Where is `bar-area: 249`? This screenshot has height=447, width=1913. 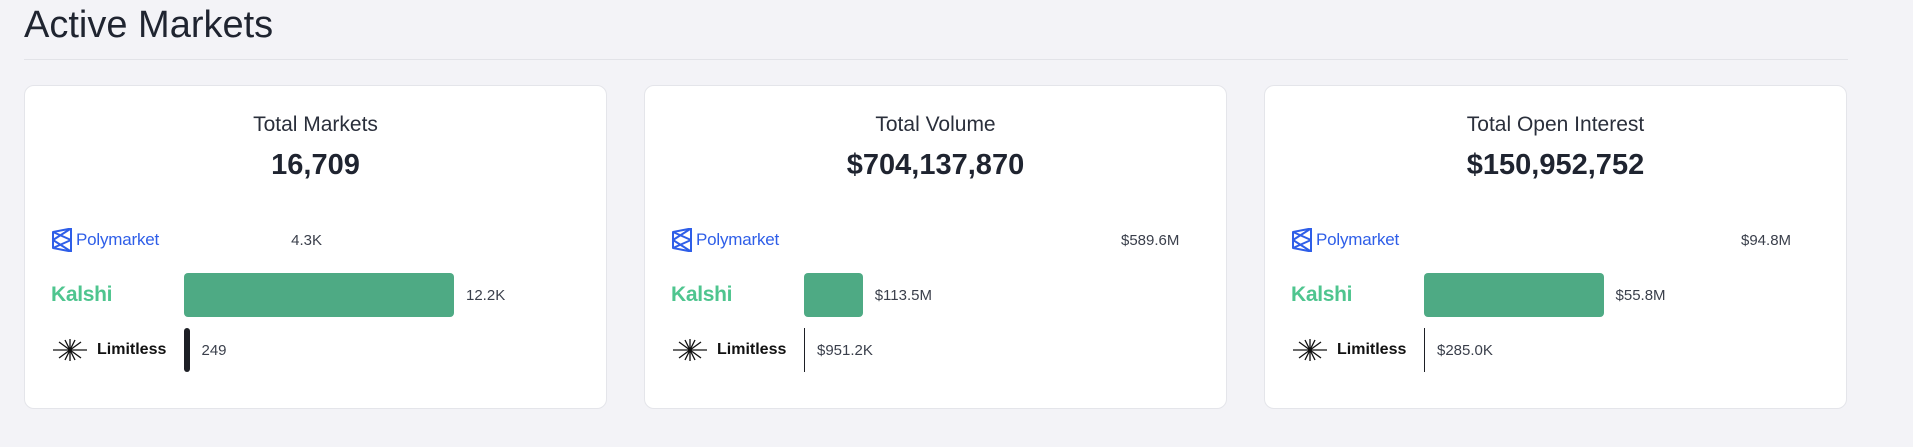
bar-area: 249 is located at coordinates (385, 350).